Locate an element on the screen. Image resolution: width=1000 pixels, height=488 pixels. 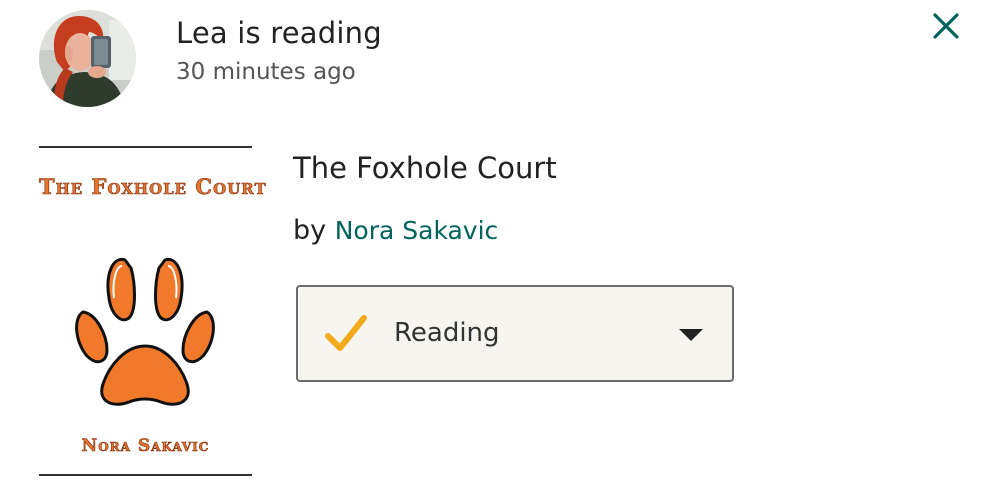
caret-down-icon is located at coordinates (691, 335).